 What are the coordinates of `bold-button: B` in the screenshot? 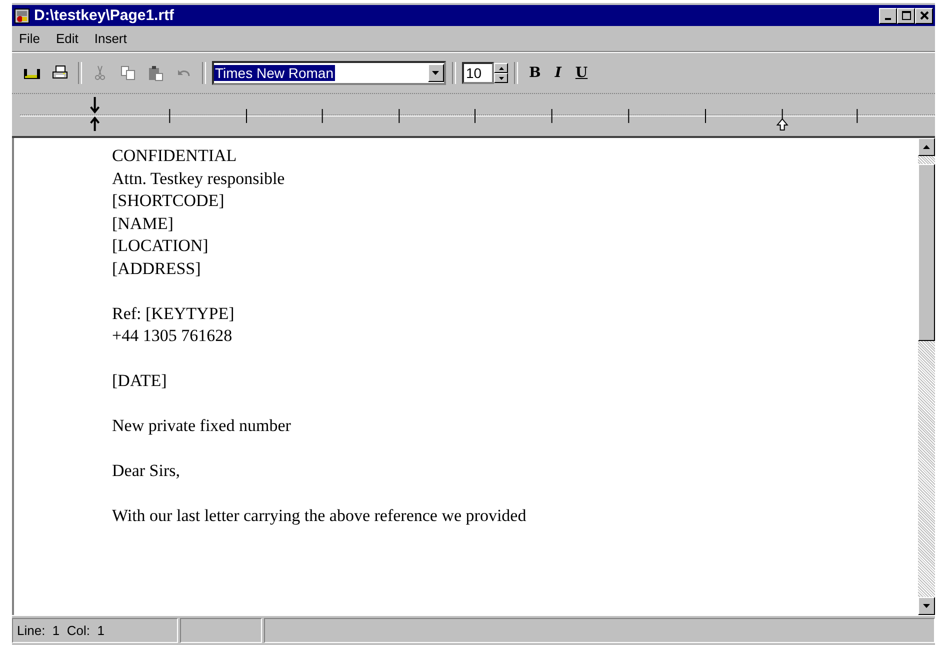 It's located at (535, 73).